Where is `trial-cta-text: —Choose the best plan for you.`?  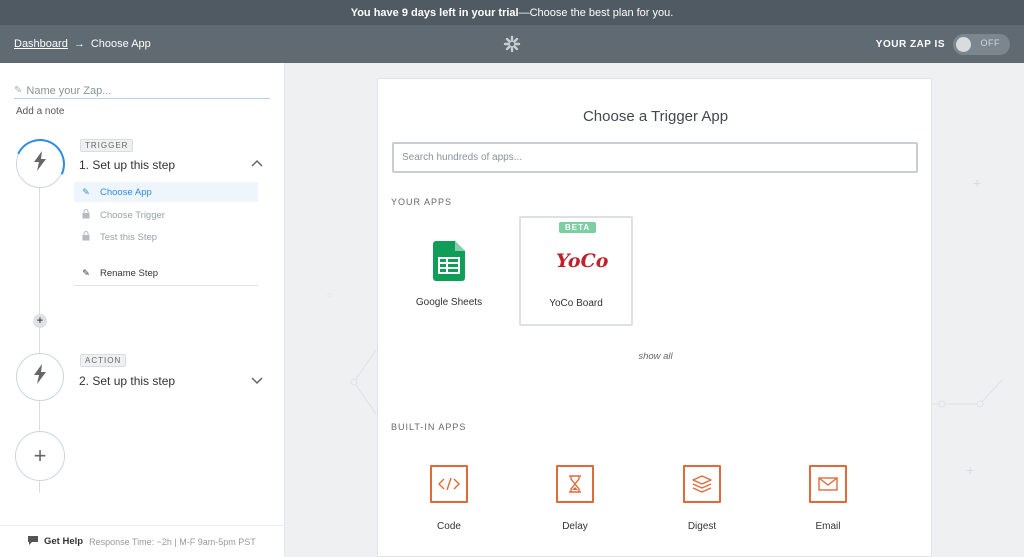
trial-cta-text: —Choose the best plan for you. is located at coordinates (596, 12).